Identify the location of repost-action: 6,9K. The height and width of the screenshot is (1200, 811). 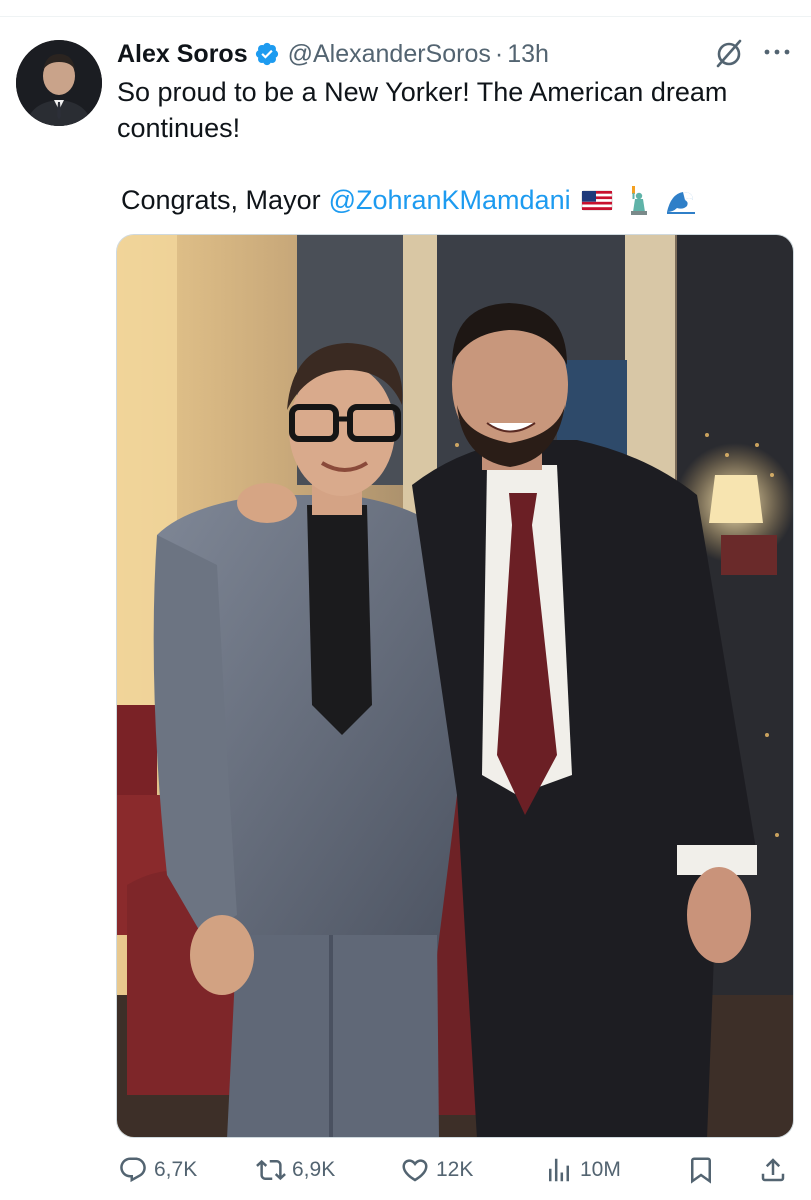
(295, 1170).